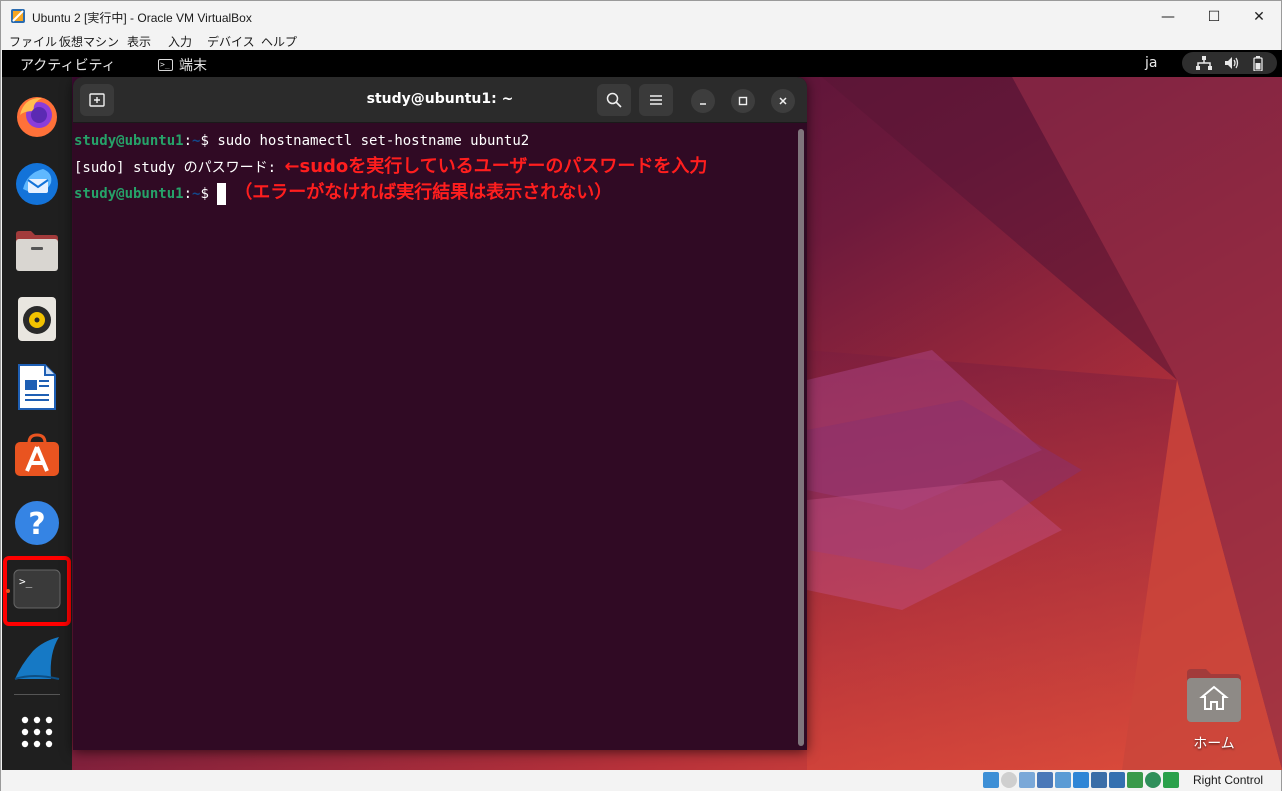 This screenshot has width=1282, height=791. Describe the element at coordinates (1259, 16) in the screenshot. I see `close-button: ✕` at that location.